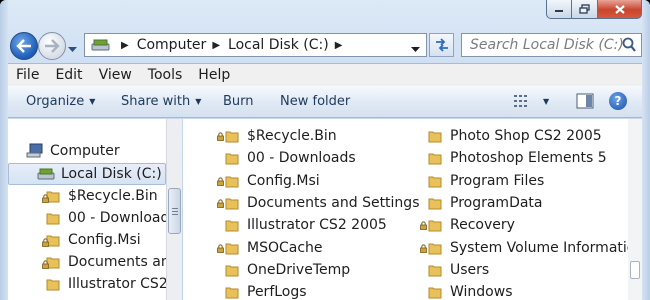 The image size is (650, 300). I want to click on address-bar: ▶ Computer ▶ Local Disk (C:) ▶, so click(255, 45).